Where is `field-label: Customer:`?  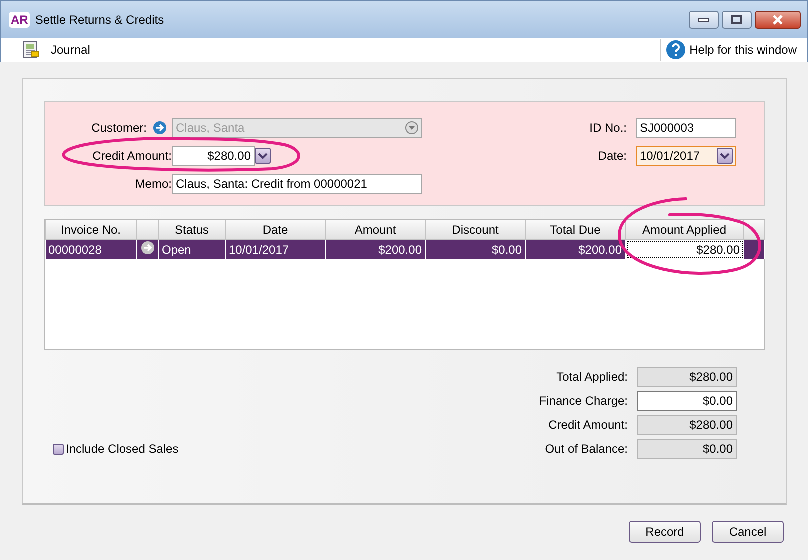
field-label: Customer: is located at coordinates (118, 128).